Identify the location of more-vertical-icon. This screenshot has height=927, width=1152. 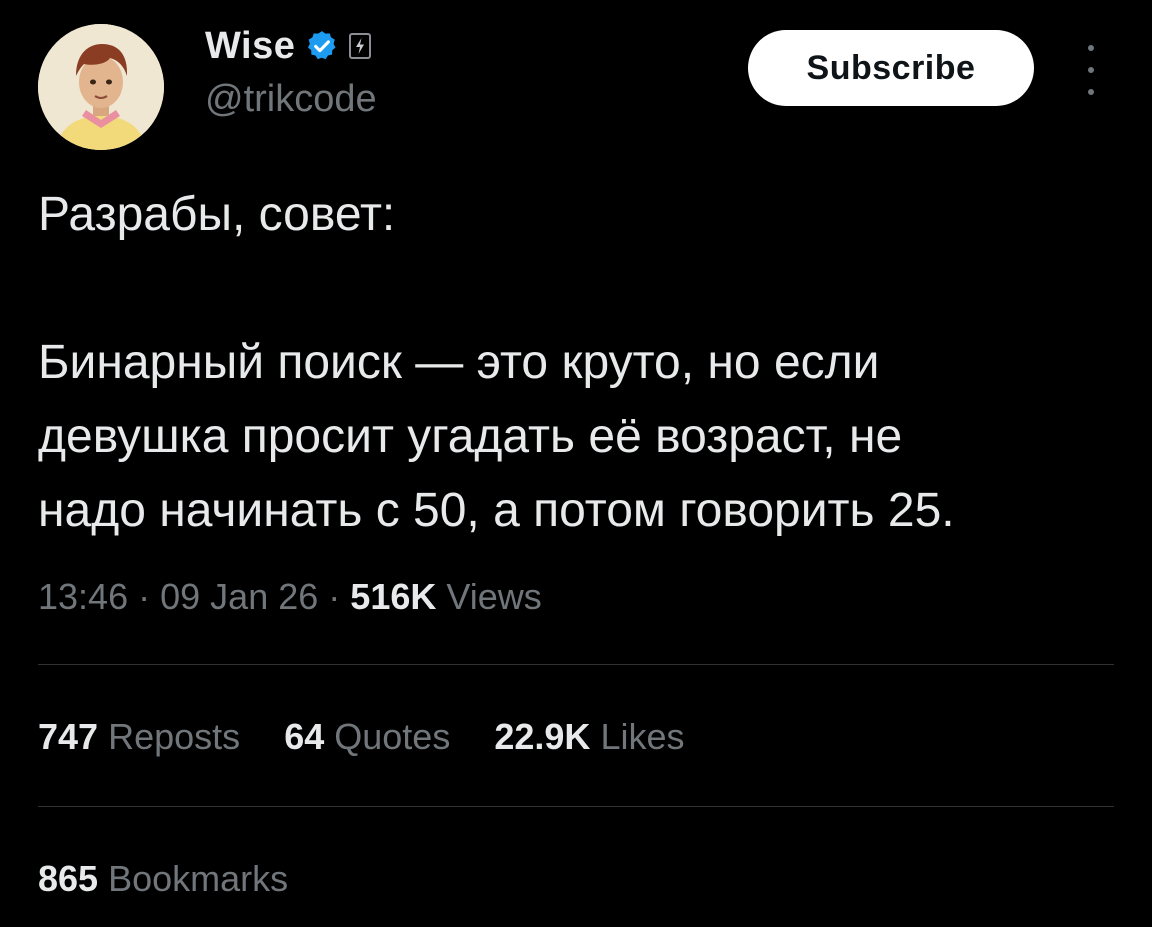
(1091, 70).